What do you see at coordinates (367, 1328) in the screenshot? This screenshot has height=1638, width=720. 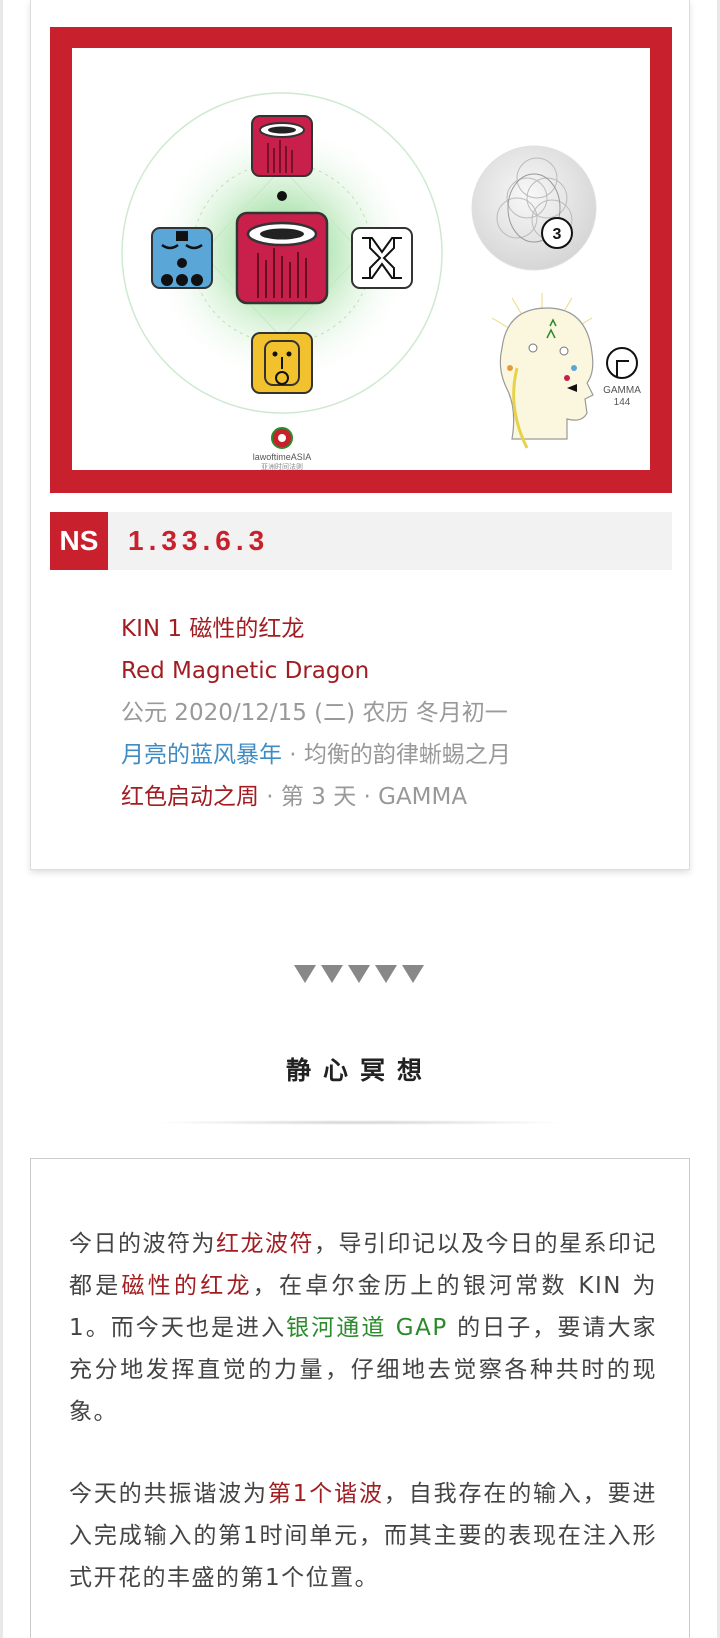 I see `gap-link: 银河通道 GAP` at bounding box center [367, 1328].